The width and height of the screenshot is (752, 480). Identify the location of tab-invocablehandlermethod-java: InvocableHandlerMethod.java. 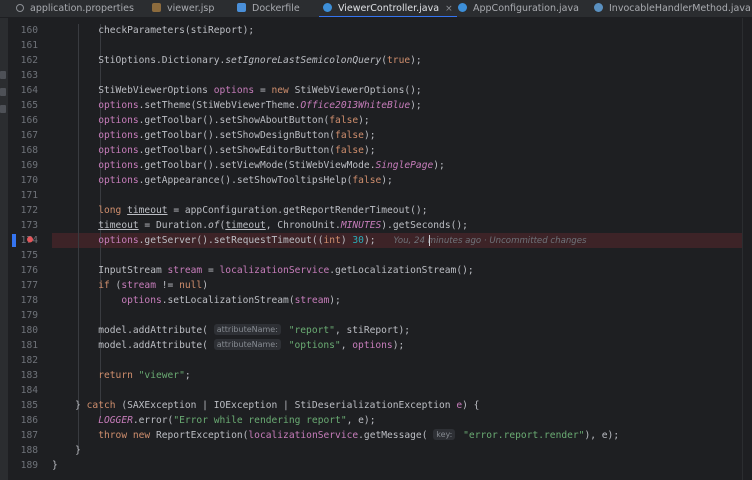
(672, 8).